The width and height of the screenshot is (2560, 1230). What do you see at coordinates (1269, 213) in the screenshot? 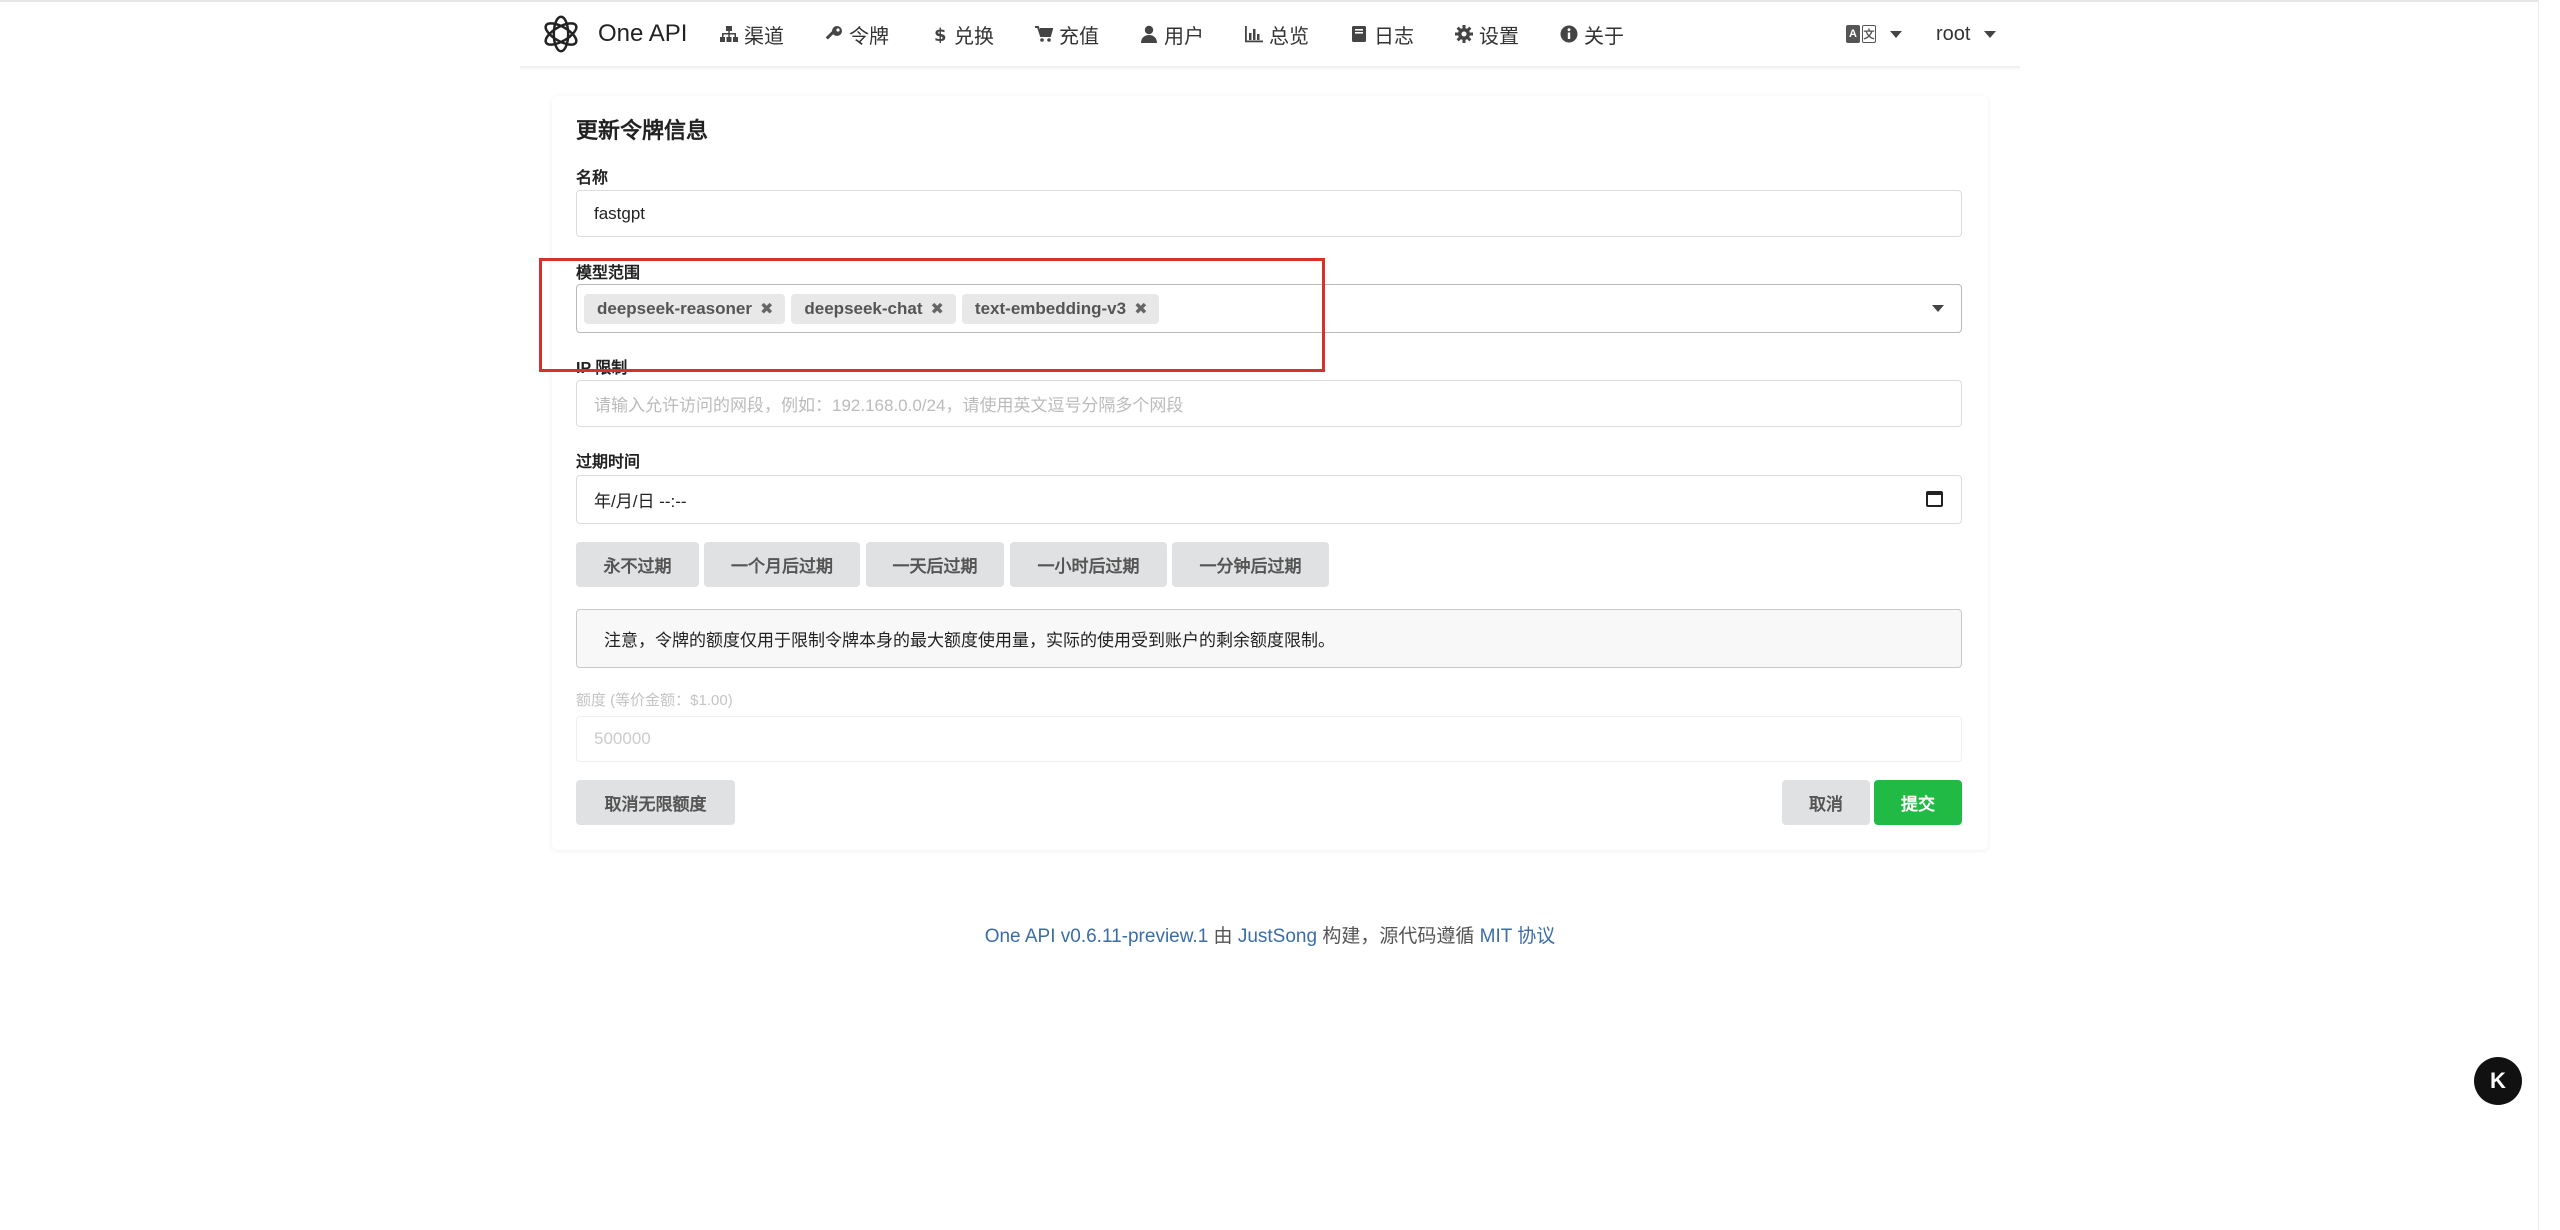
I see `name-input: fastgpt` at bounding box center [1269, 213].